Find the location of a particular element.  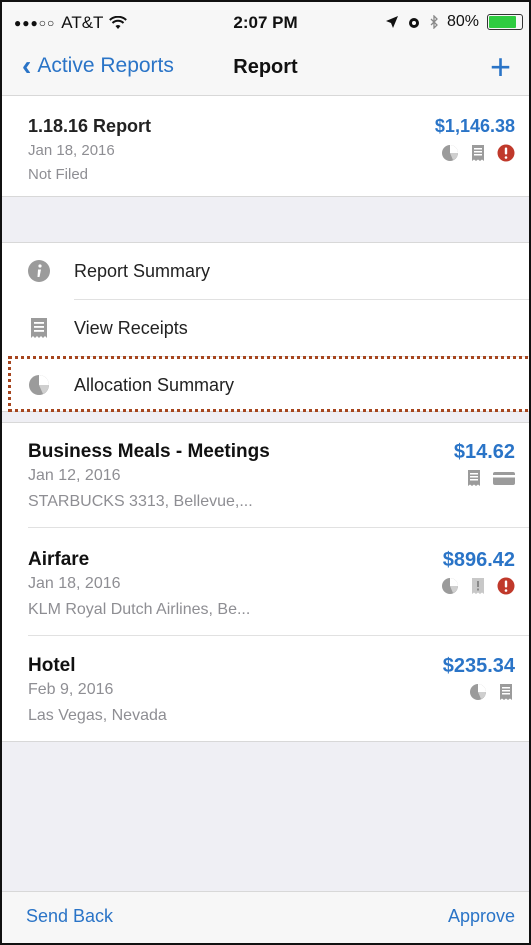

expense-amount: $235.34 is located at coordinates (478, 666).